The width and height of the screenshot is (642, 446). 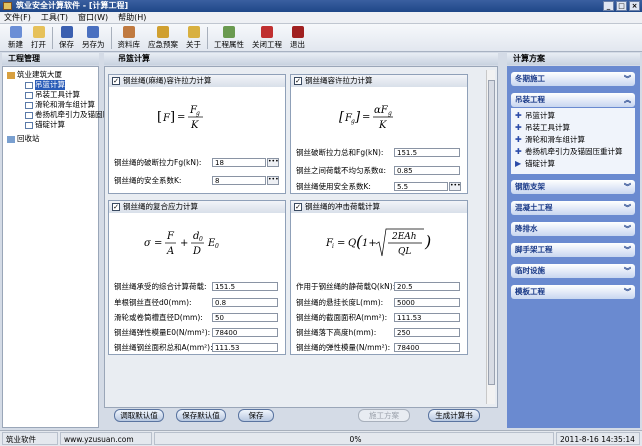 What do you see at coordinates (427, 286) in the screenshot?
I see `value-input: 20.5` at bounding box center [427, 286].